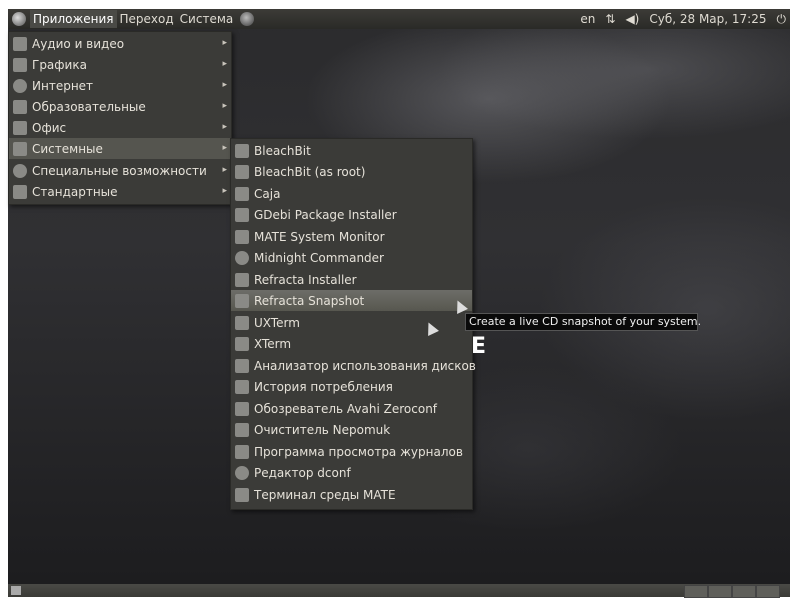  What do you see at coordinates (120, 148) in the screenshot?
I see `menu-item-system: Системные ▸` at bounding box center [120, 148].